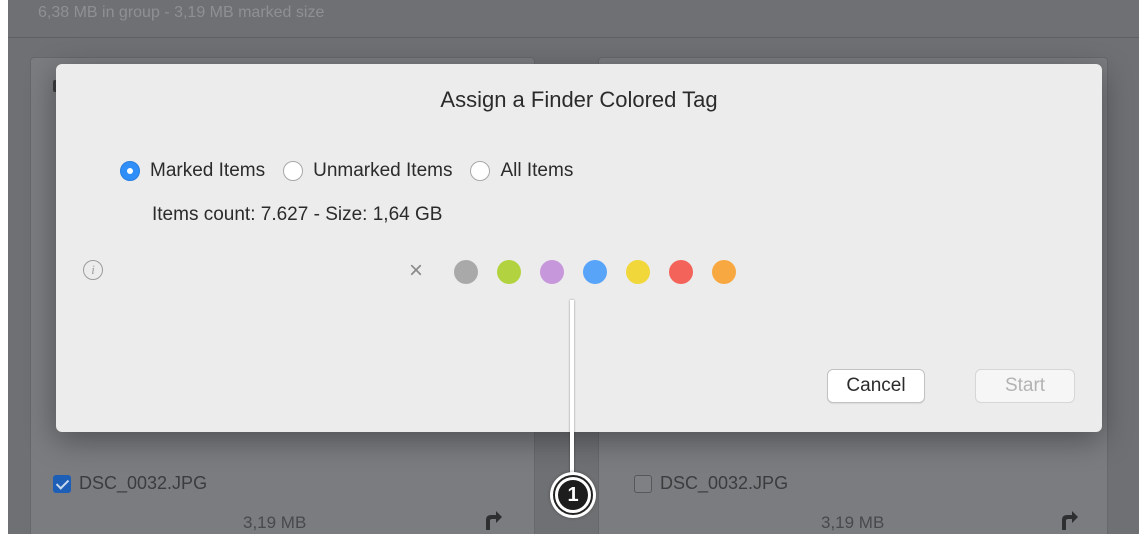 Image resolution: width=1139 pixels, height=534 pixels. What do you see at coordinates (62, 483) in the screenshot?
I see `left-file-checkbox` at bounding box center [62, 483].